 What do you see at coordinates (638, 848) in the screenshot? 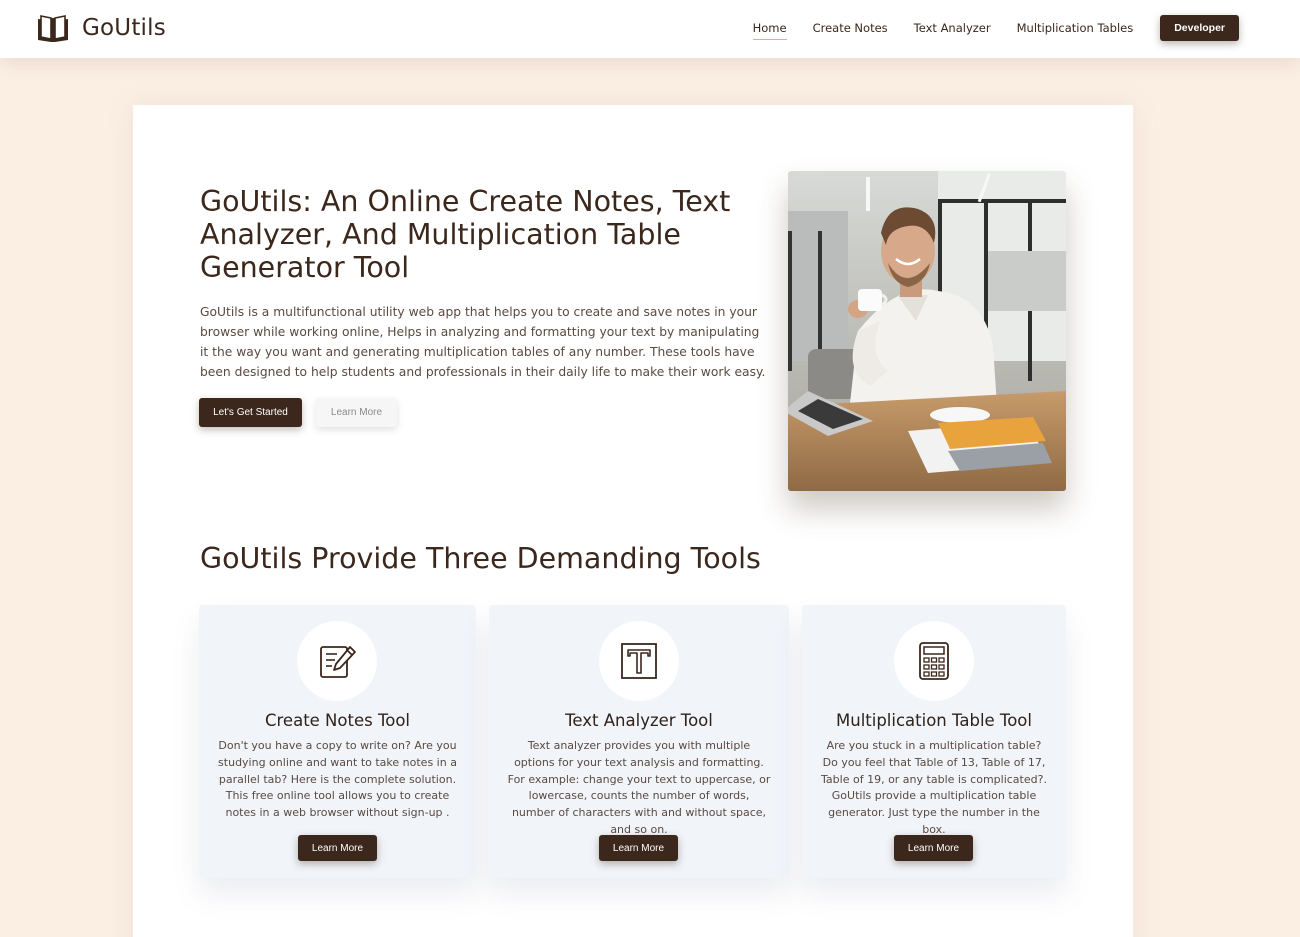
I see `text-analyzer-learn-more-button: Learn More` at bounding box center [638, 848].